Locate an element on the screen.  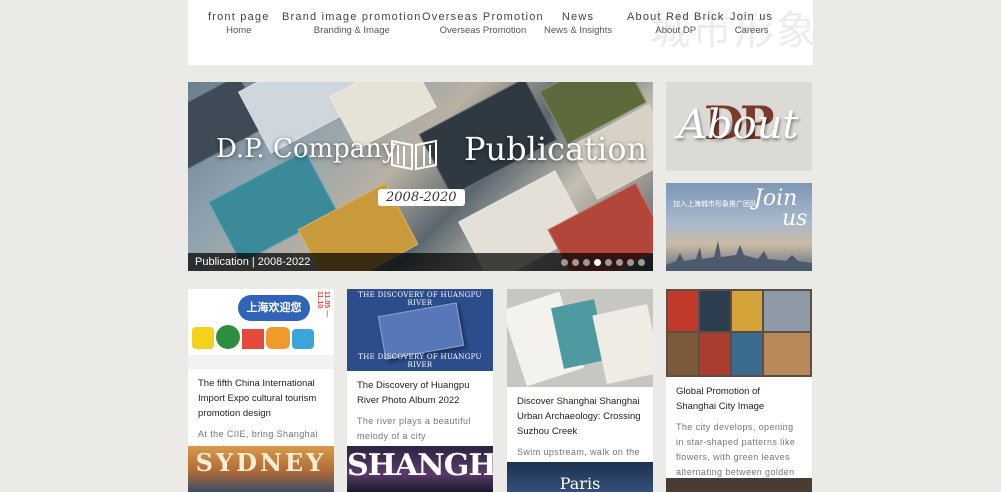
join-tile-label: Join us is located at coordinates (781, 209).